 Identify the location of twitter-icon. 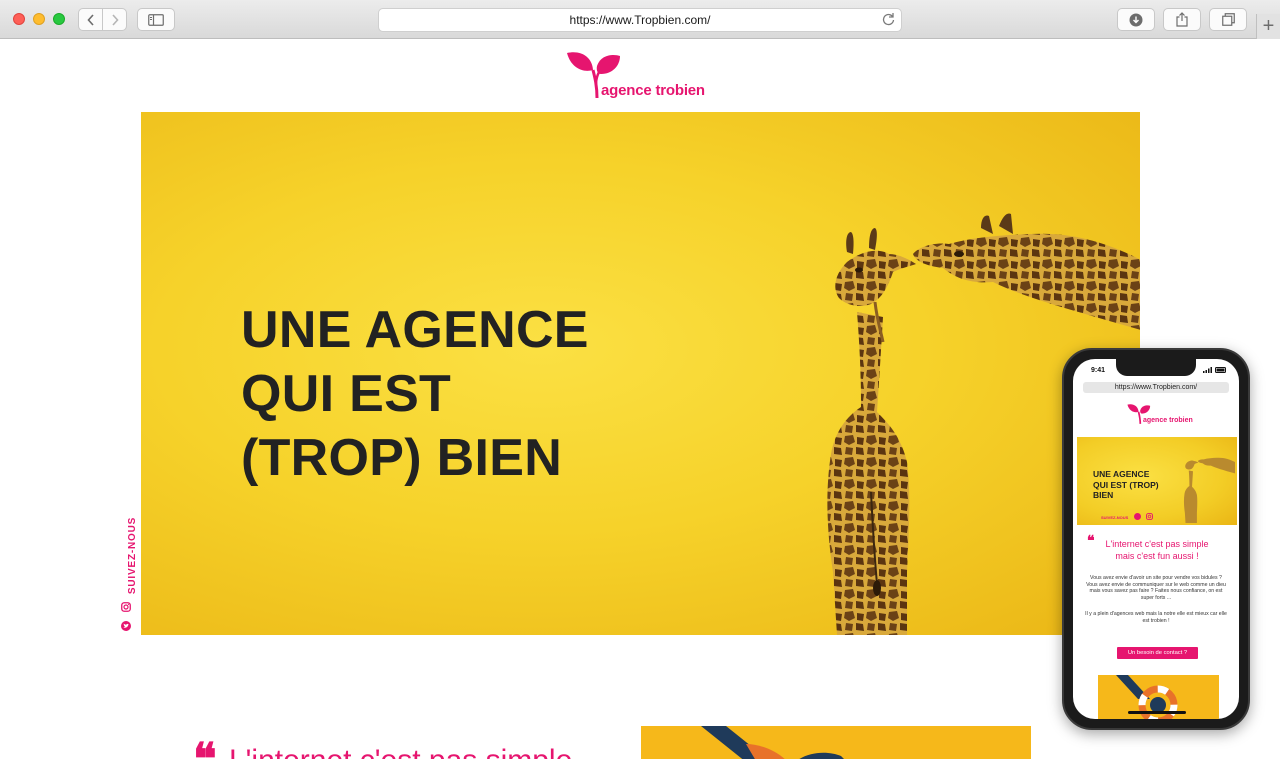
(126, 626).